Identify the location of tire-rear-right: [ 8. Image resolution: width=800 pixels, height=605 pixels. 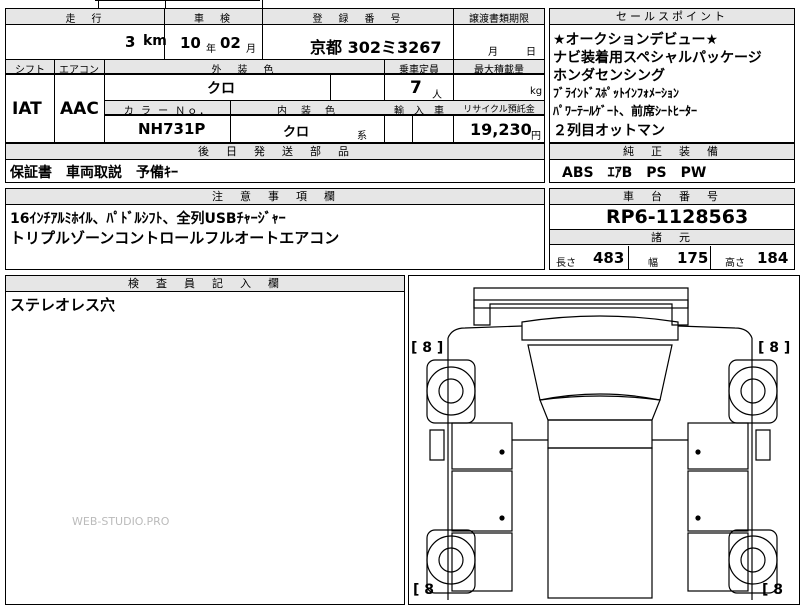
(773, 590).